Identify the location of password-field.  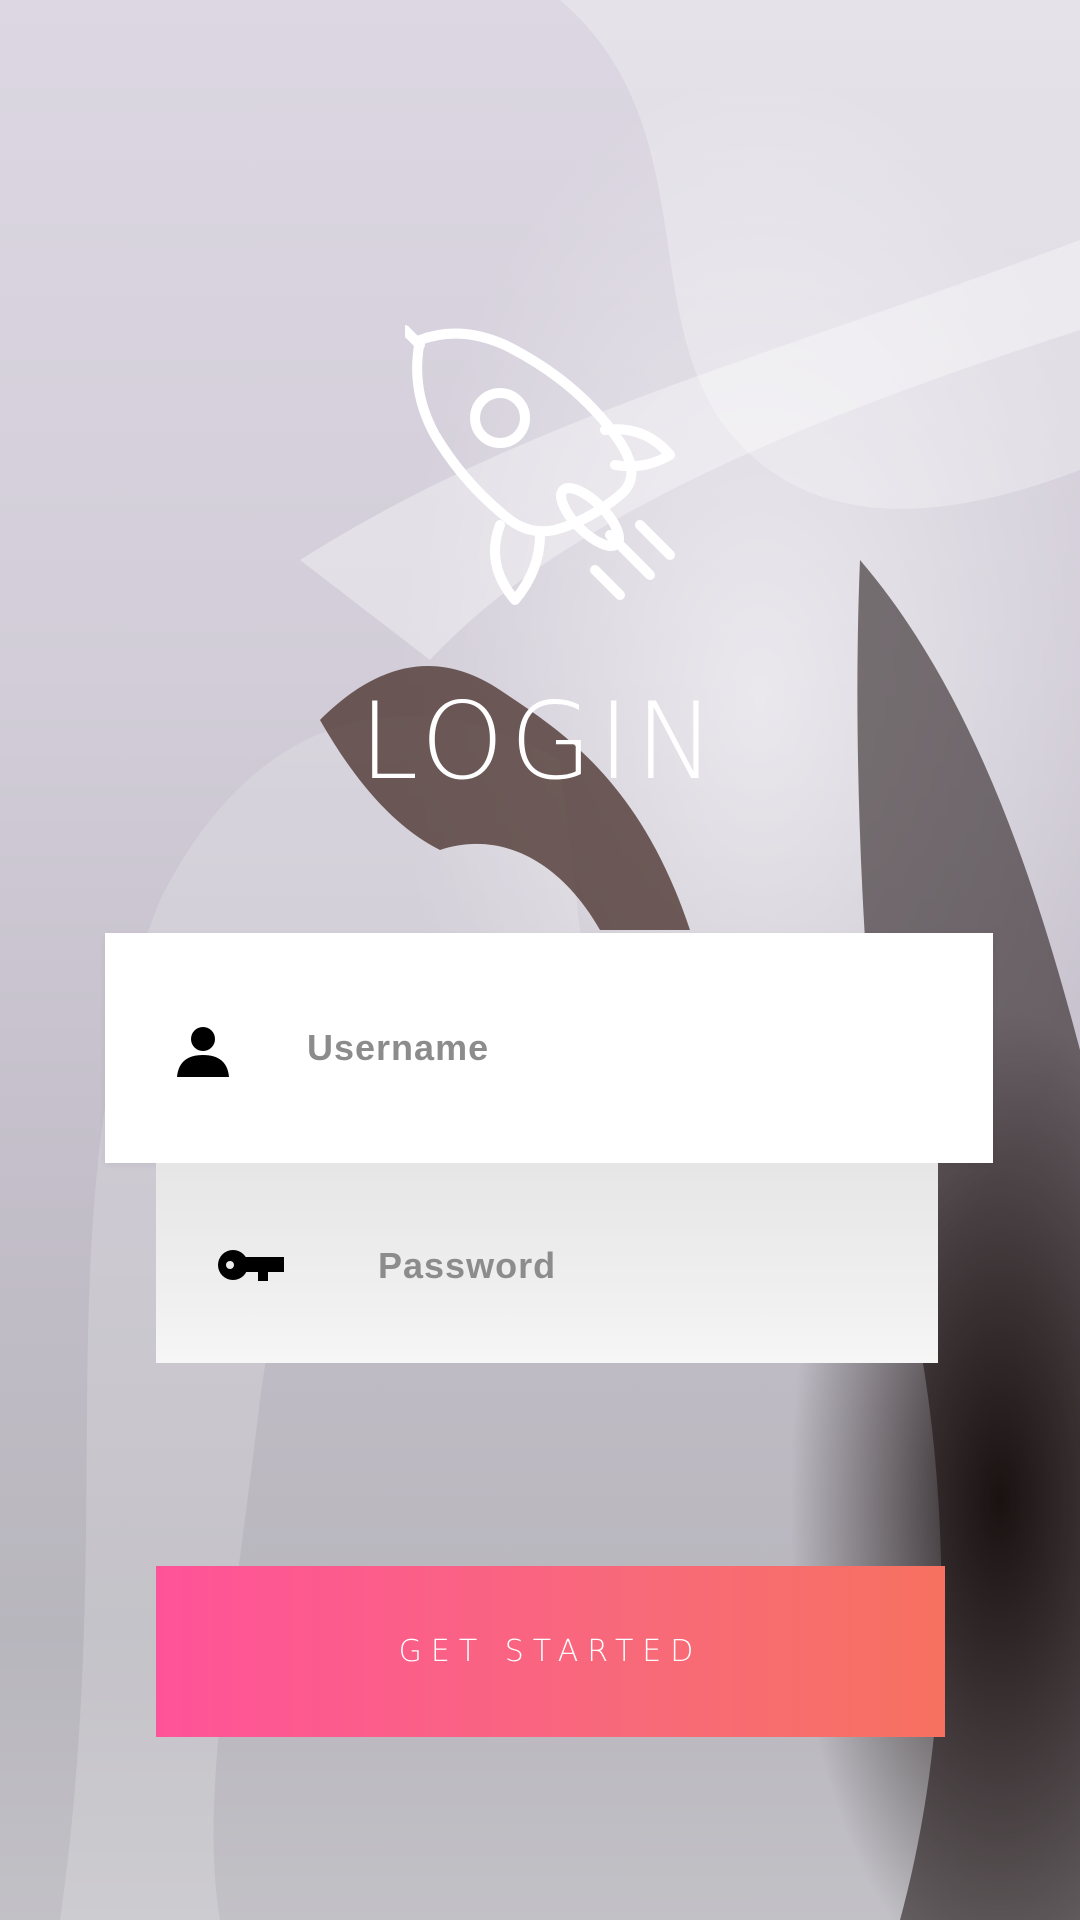
(547, 1263).